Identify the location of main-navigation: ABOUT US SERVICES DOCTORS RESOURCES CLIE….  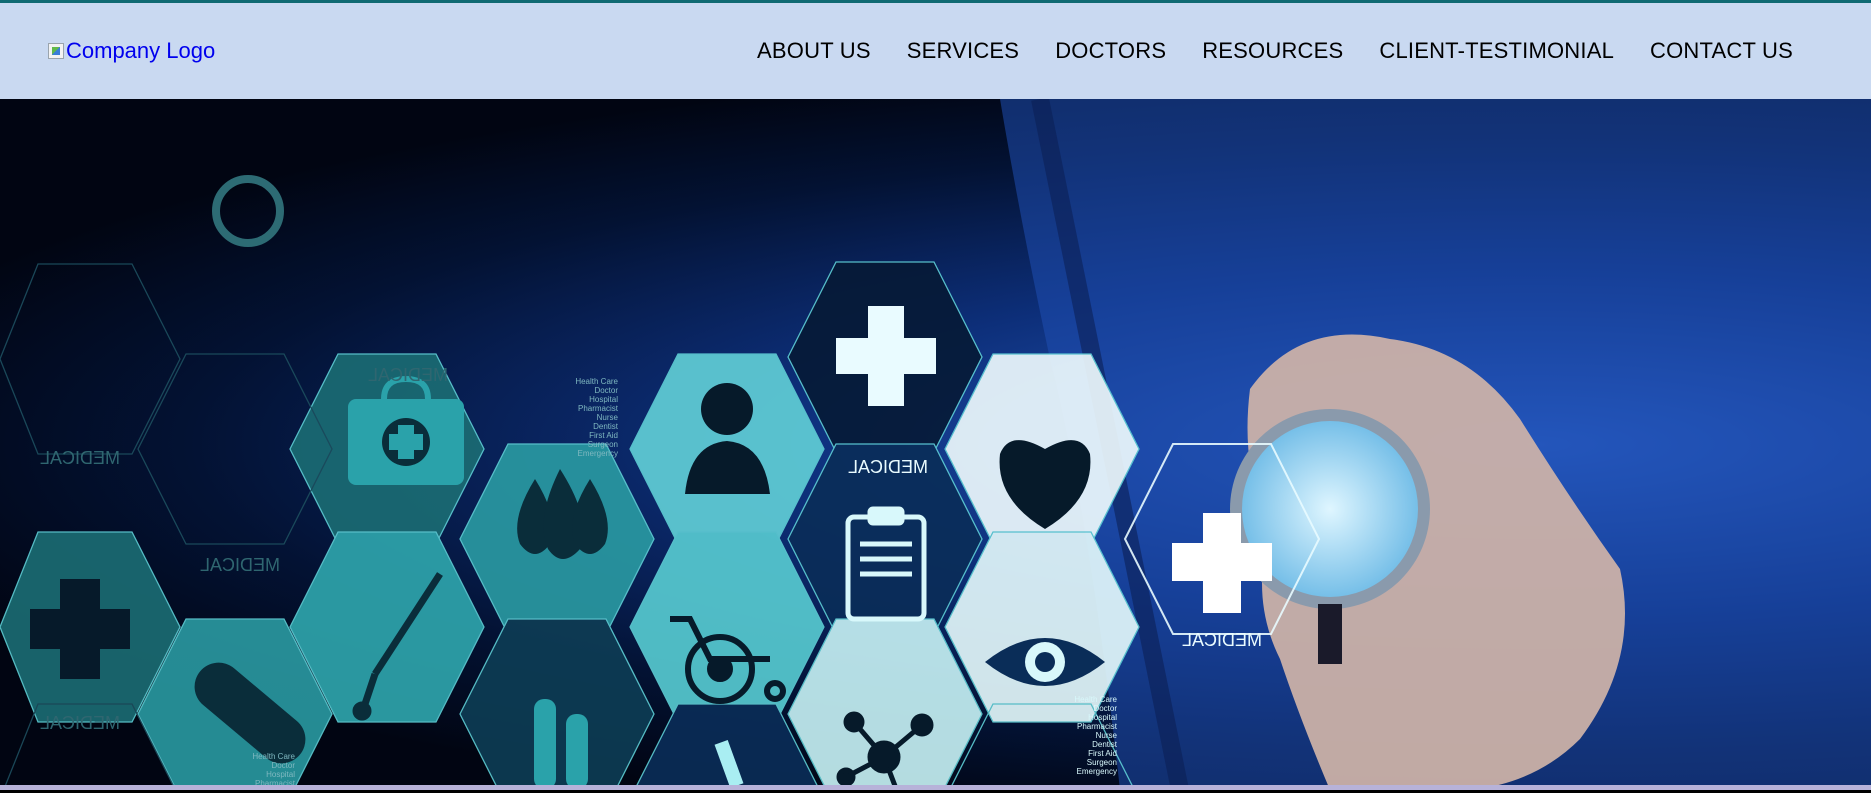
(1275, 51).